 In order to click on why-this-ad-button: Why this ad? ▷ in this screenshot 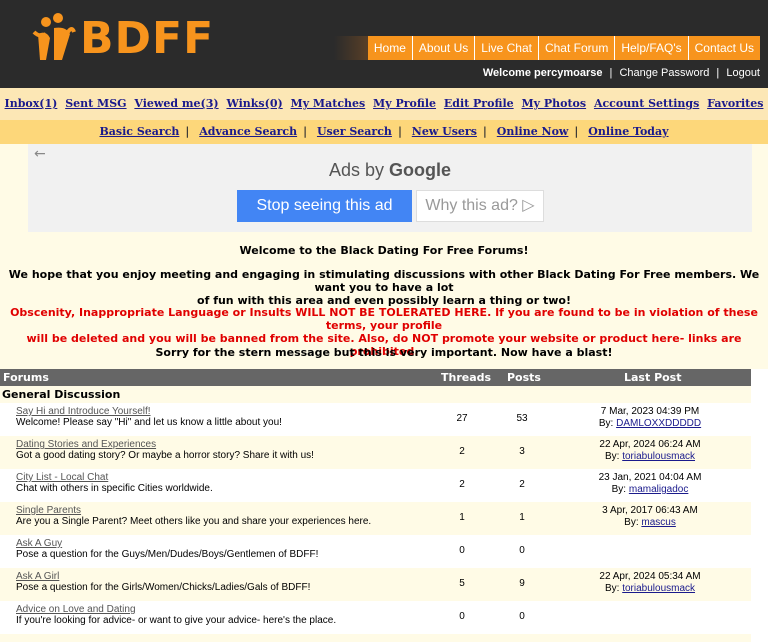, I will do `click(480, 206)`.